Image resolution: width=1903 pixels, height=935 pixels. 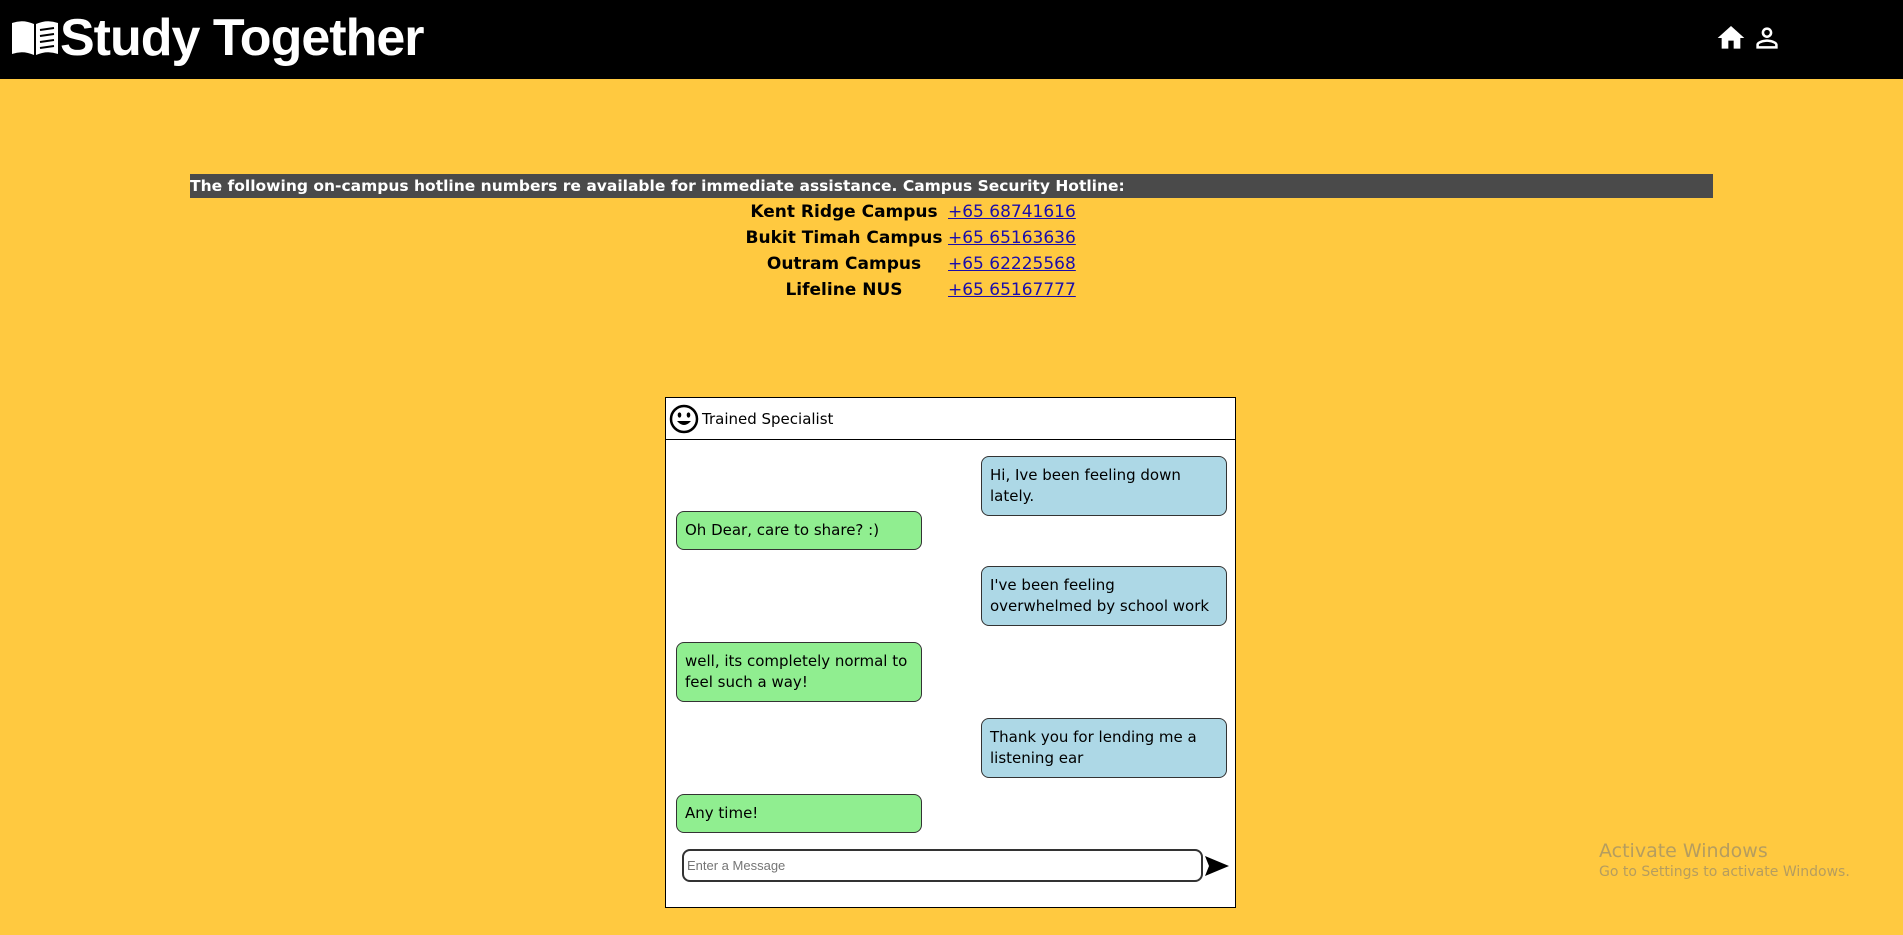 What do you see at coordinates (1104, 486) in the screenshot?
I see `user-message: Hi, Ive been feeling down lately.` at bounding box center [1104, 486].